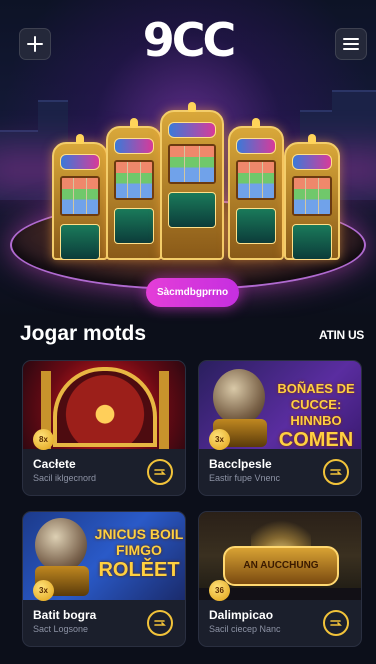 This screenshot has height=664, width=376. I want to click on multiplier-badge: 36, so click(219, 590).